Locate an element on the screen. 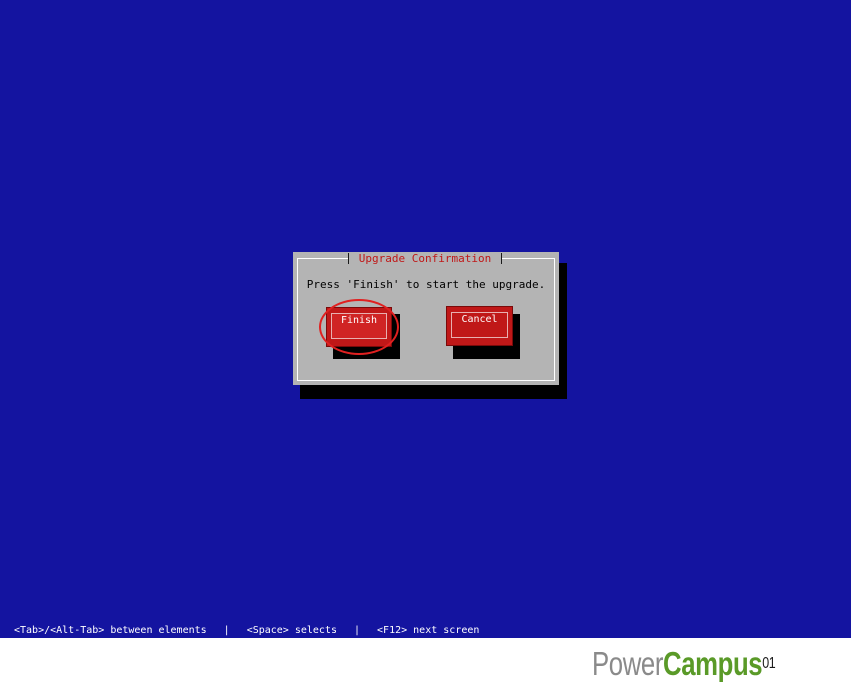  cancel-button-label: Cancel is located at coordinates (479, 325).